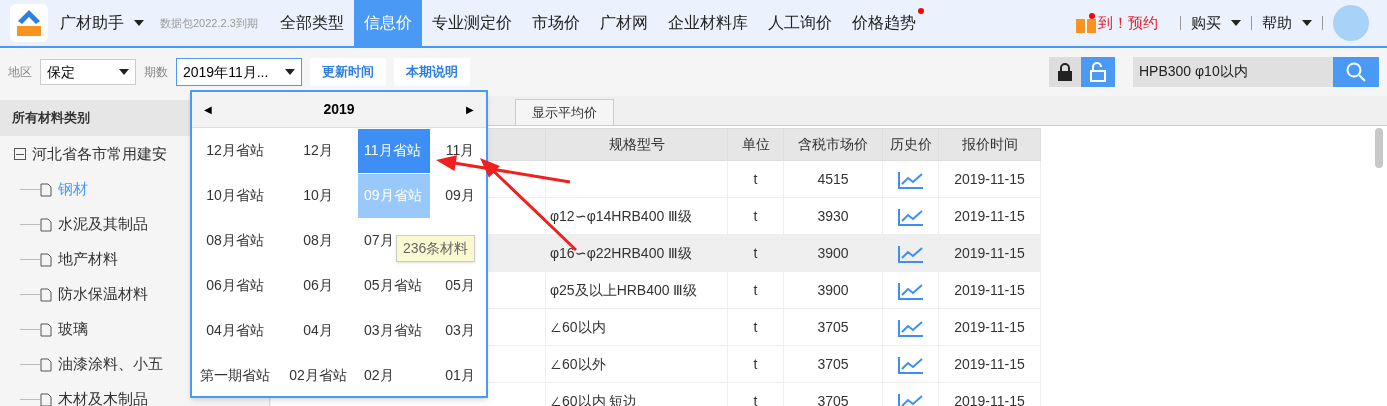 This screenshot has height=406, width=1387. Describe the element at coordinates (29, 23) in the screenshot. I see `app-logo-icon` at that location.